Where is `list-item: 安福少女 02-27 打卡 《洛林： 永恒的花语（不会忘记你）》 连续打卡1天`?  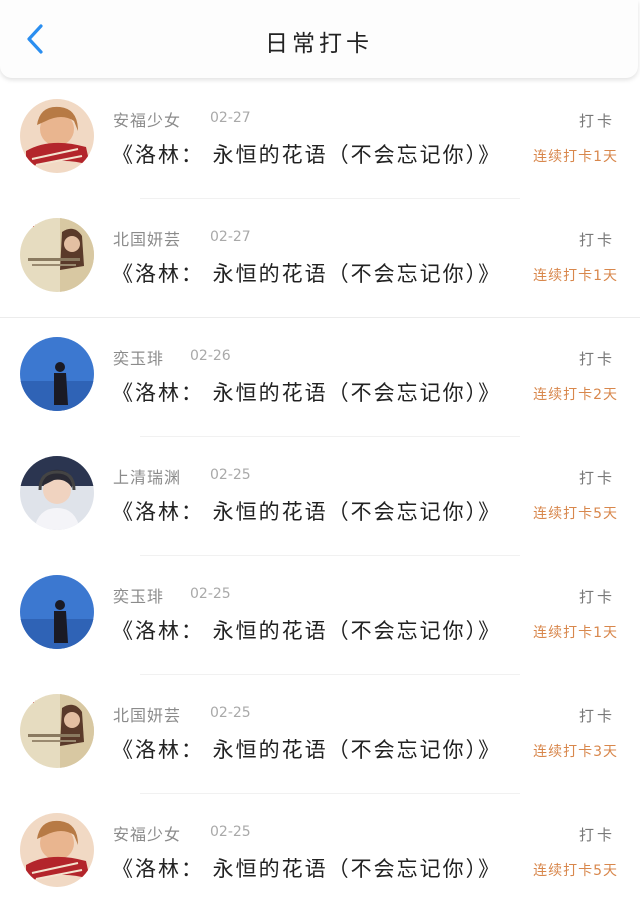 list-item: 安福少女 02-27 打卡 《洛林： 永恒的花语（不会忘记你）》 连续打卡1天 is located at coordinates (320, 139).